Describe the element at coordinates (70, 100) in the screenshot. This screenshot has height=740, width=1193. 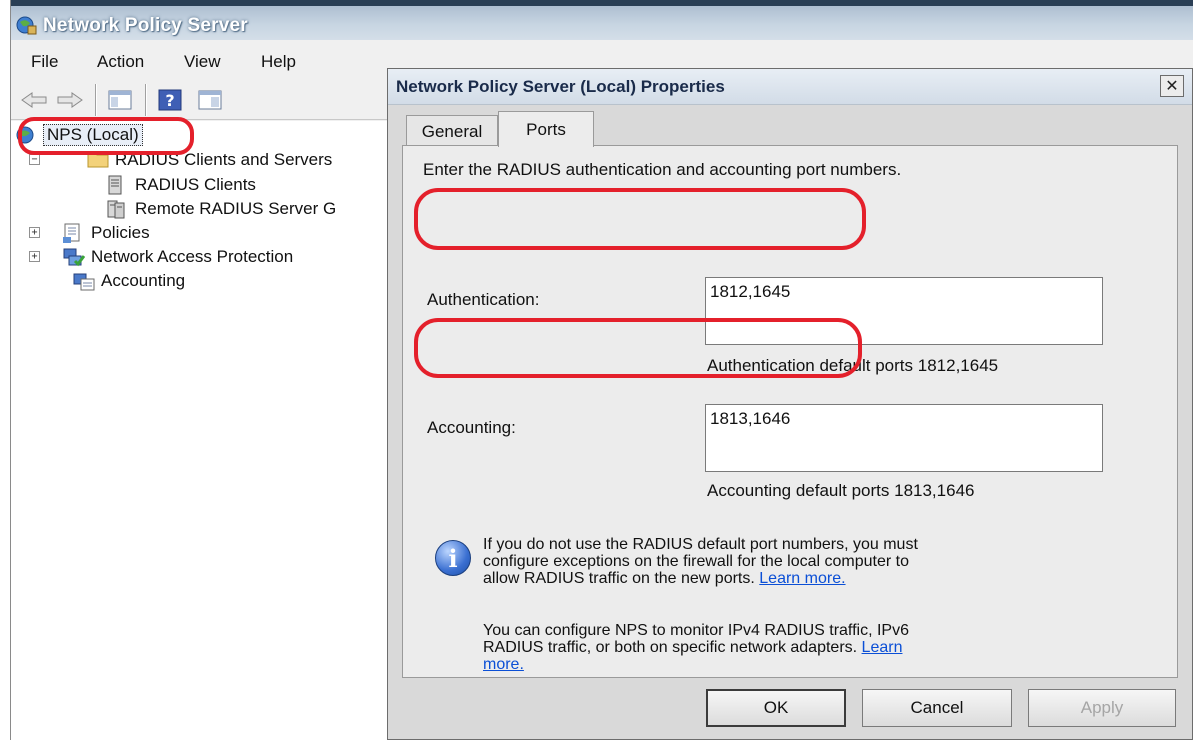
I see `forward-arrow-icon` at that location.